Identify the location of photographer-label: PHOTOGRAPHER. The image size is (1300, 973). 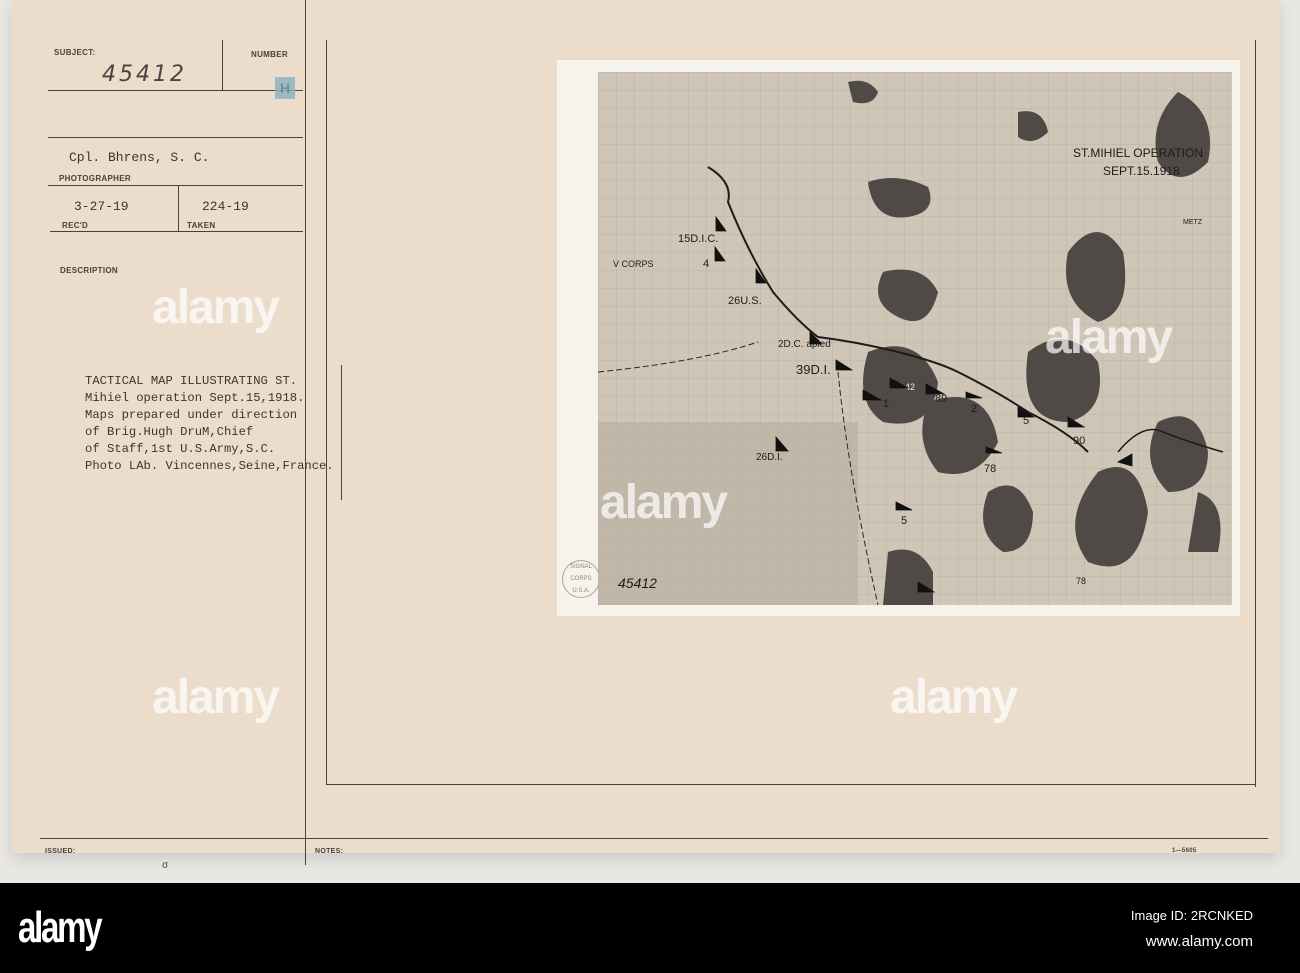
(95, 178).